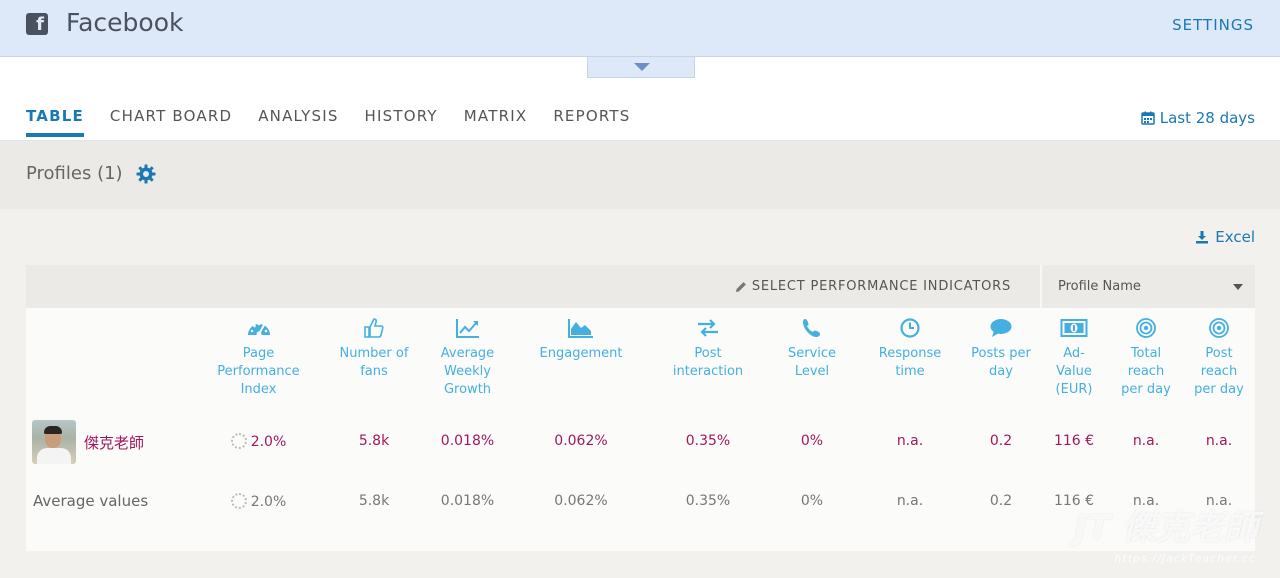  Describe the element at coordinates (54, 442) in the screenshot. I see `avatar` at that location.